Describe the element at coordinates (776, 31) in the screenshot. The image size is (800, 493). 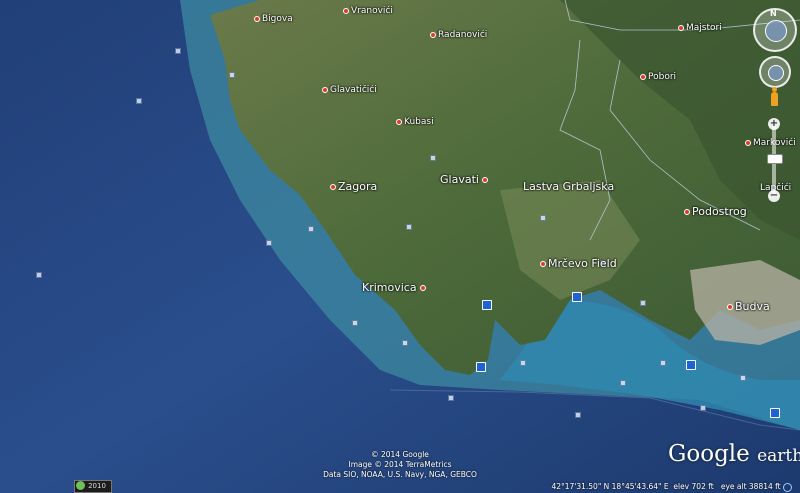
I see `look-joystick` at that location.